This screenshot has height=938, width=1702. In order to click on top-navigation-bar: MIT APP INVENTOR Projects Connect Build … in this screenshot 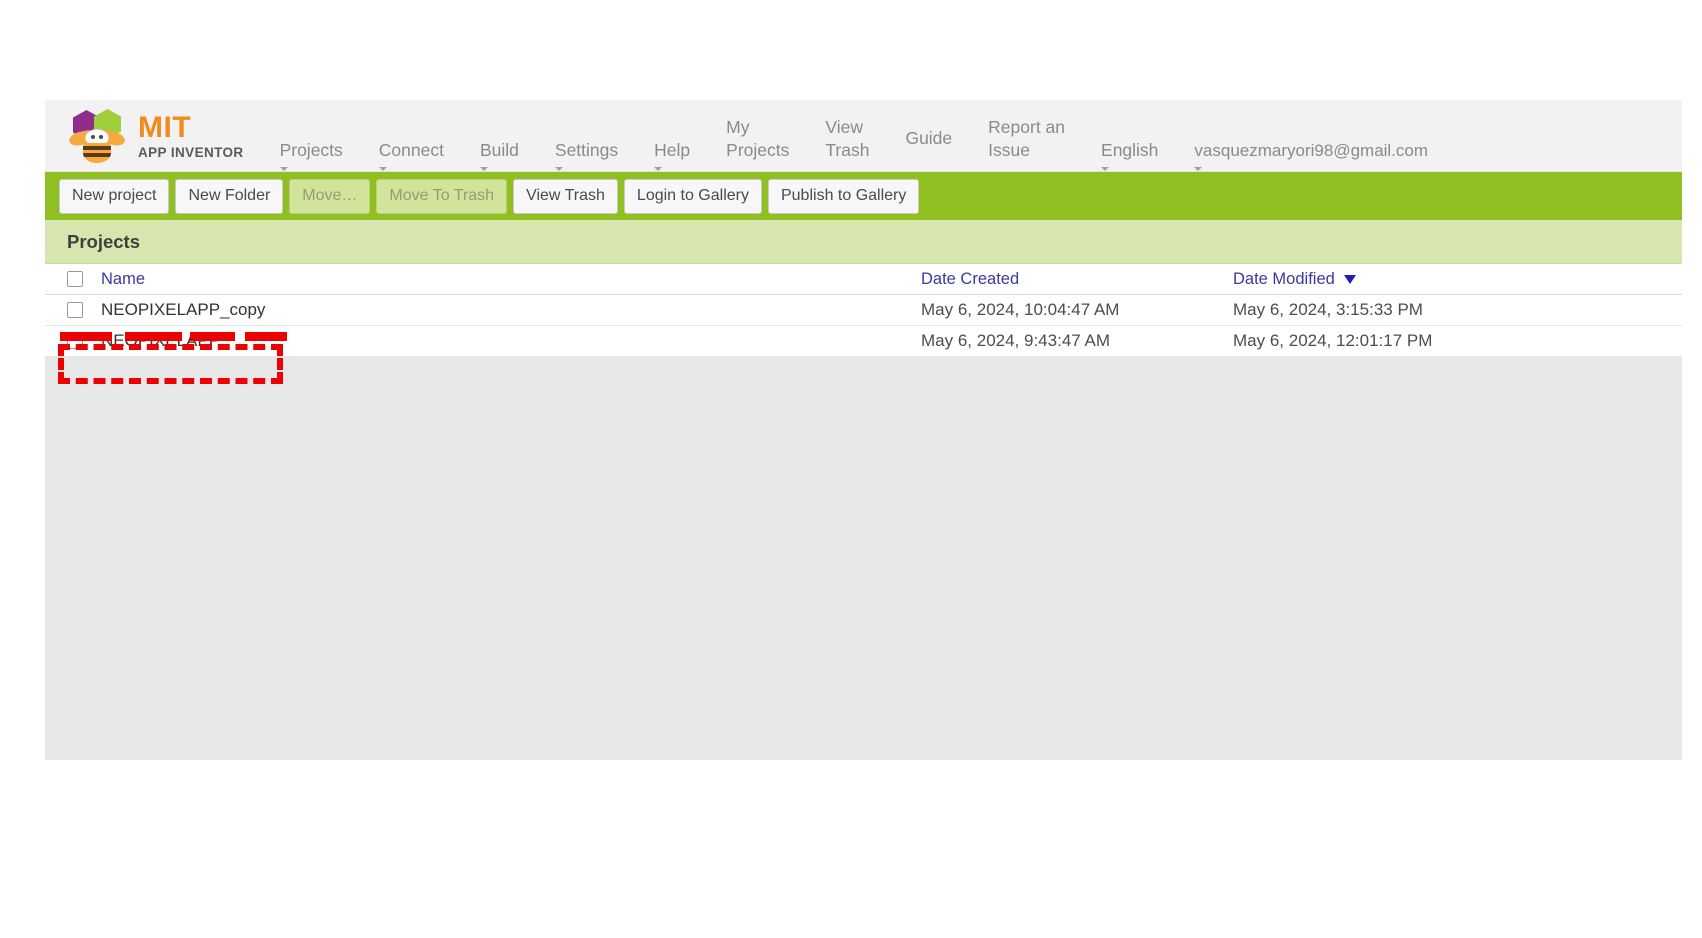, I will do `click(863, 136)`.